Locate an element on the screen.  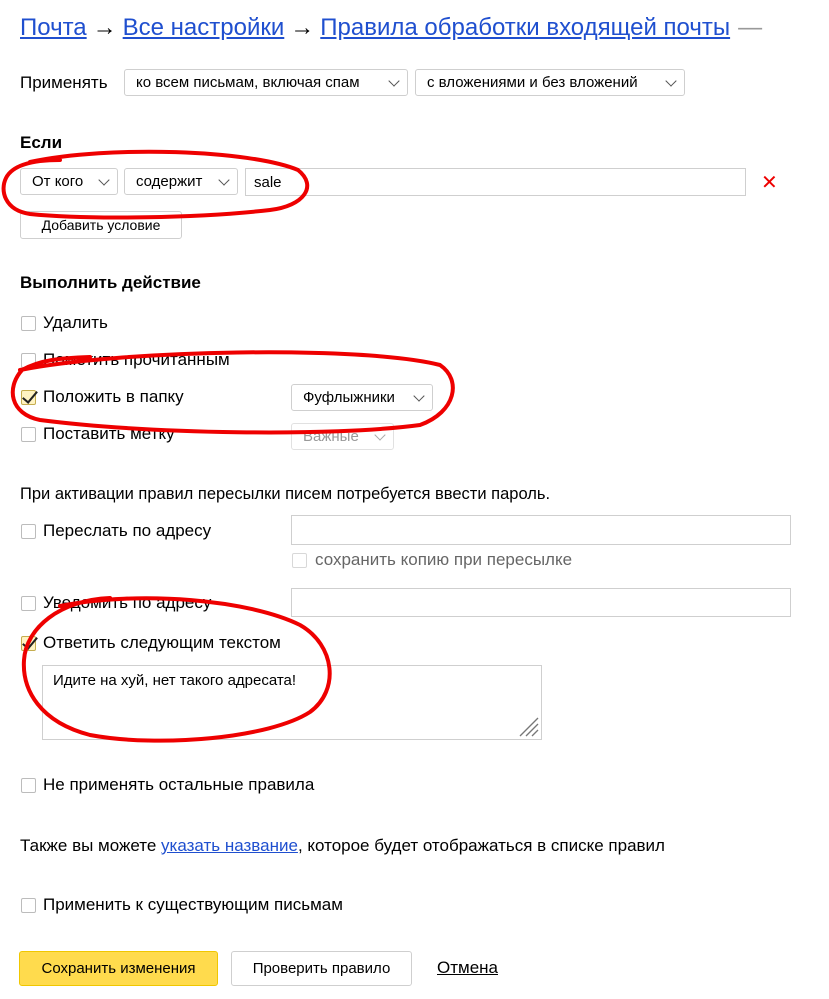
label-select: Важные is located at coordinates (342, 436).